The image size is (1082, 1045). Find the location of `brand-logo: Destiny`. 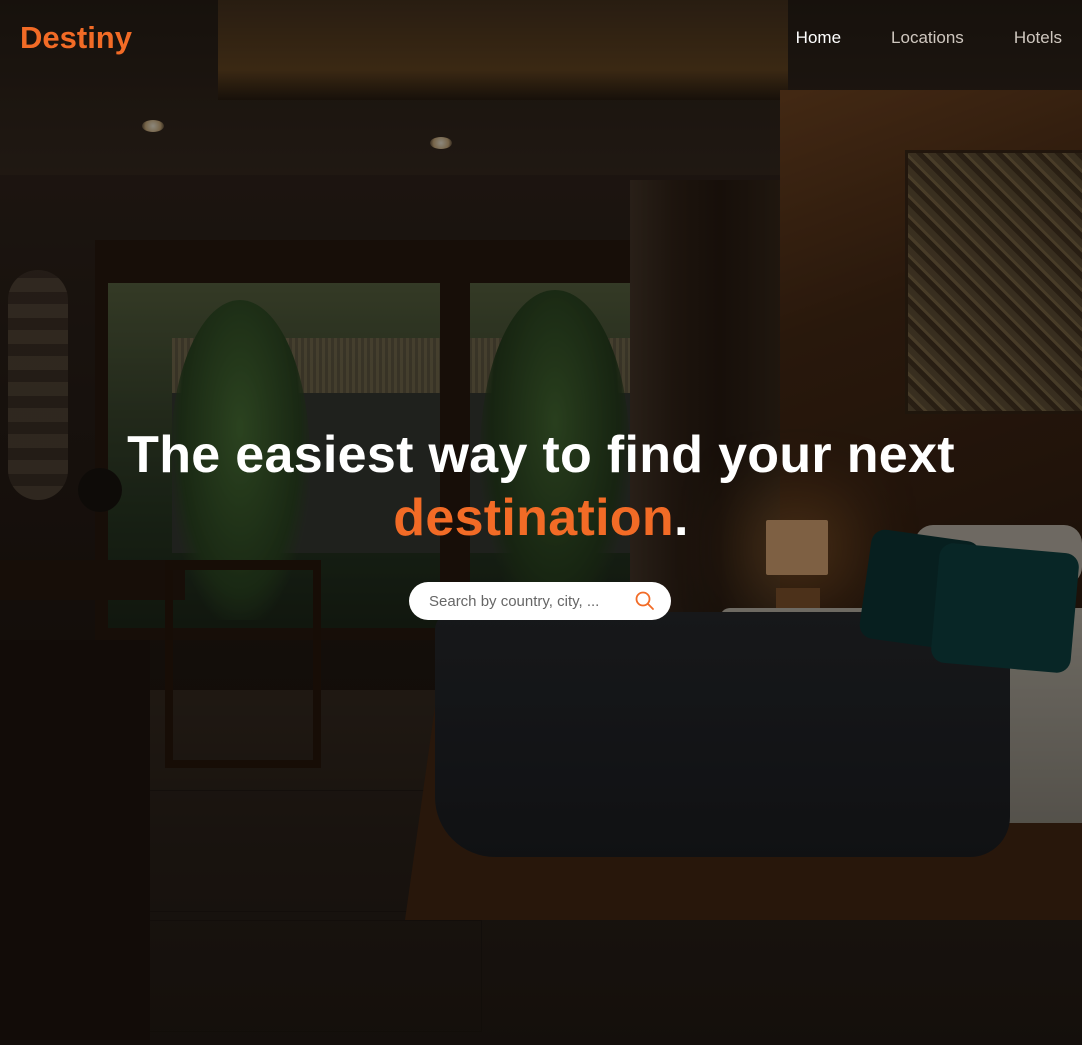

brand-logo: Destiny is located at coordinates (76, 38).